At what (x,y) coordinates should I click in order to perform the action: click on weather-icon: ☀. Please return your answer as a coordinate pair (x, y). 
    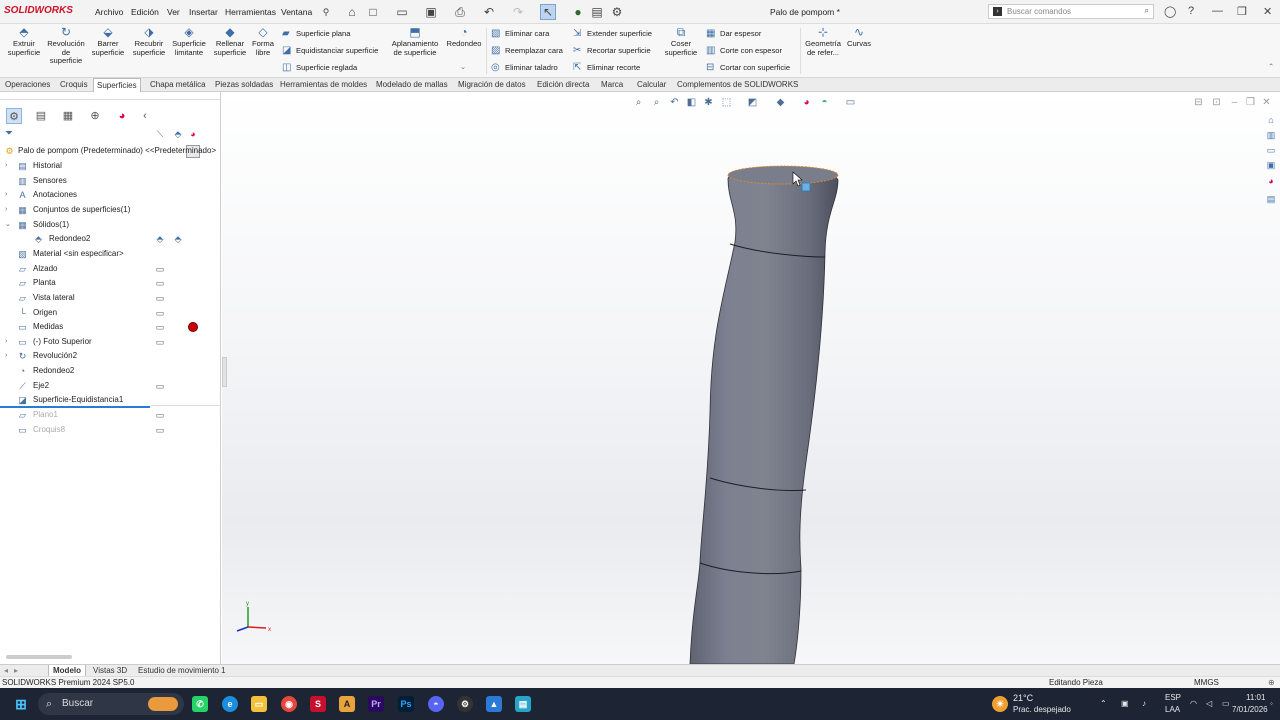
    Looking at the image, I should click on (1000, 704).